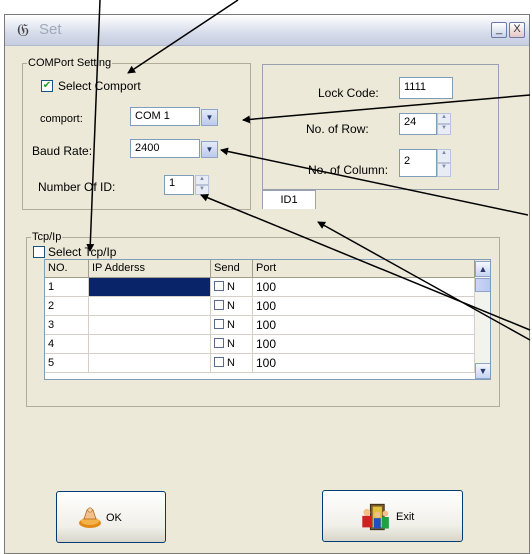 The image size is (532, 554). Describe the element at coordinates (70, 63) in the screenshot. I see `comport-group-label: COMPort Setting` at that location.